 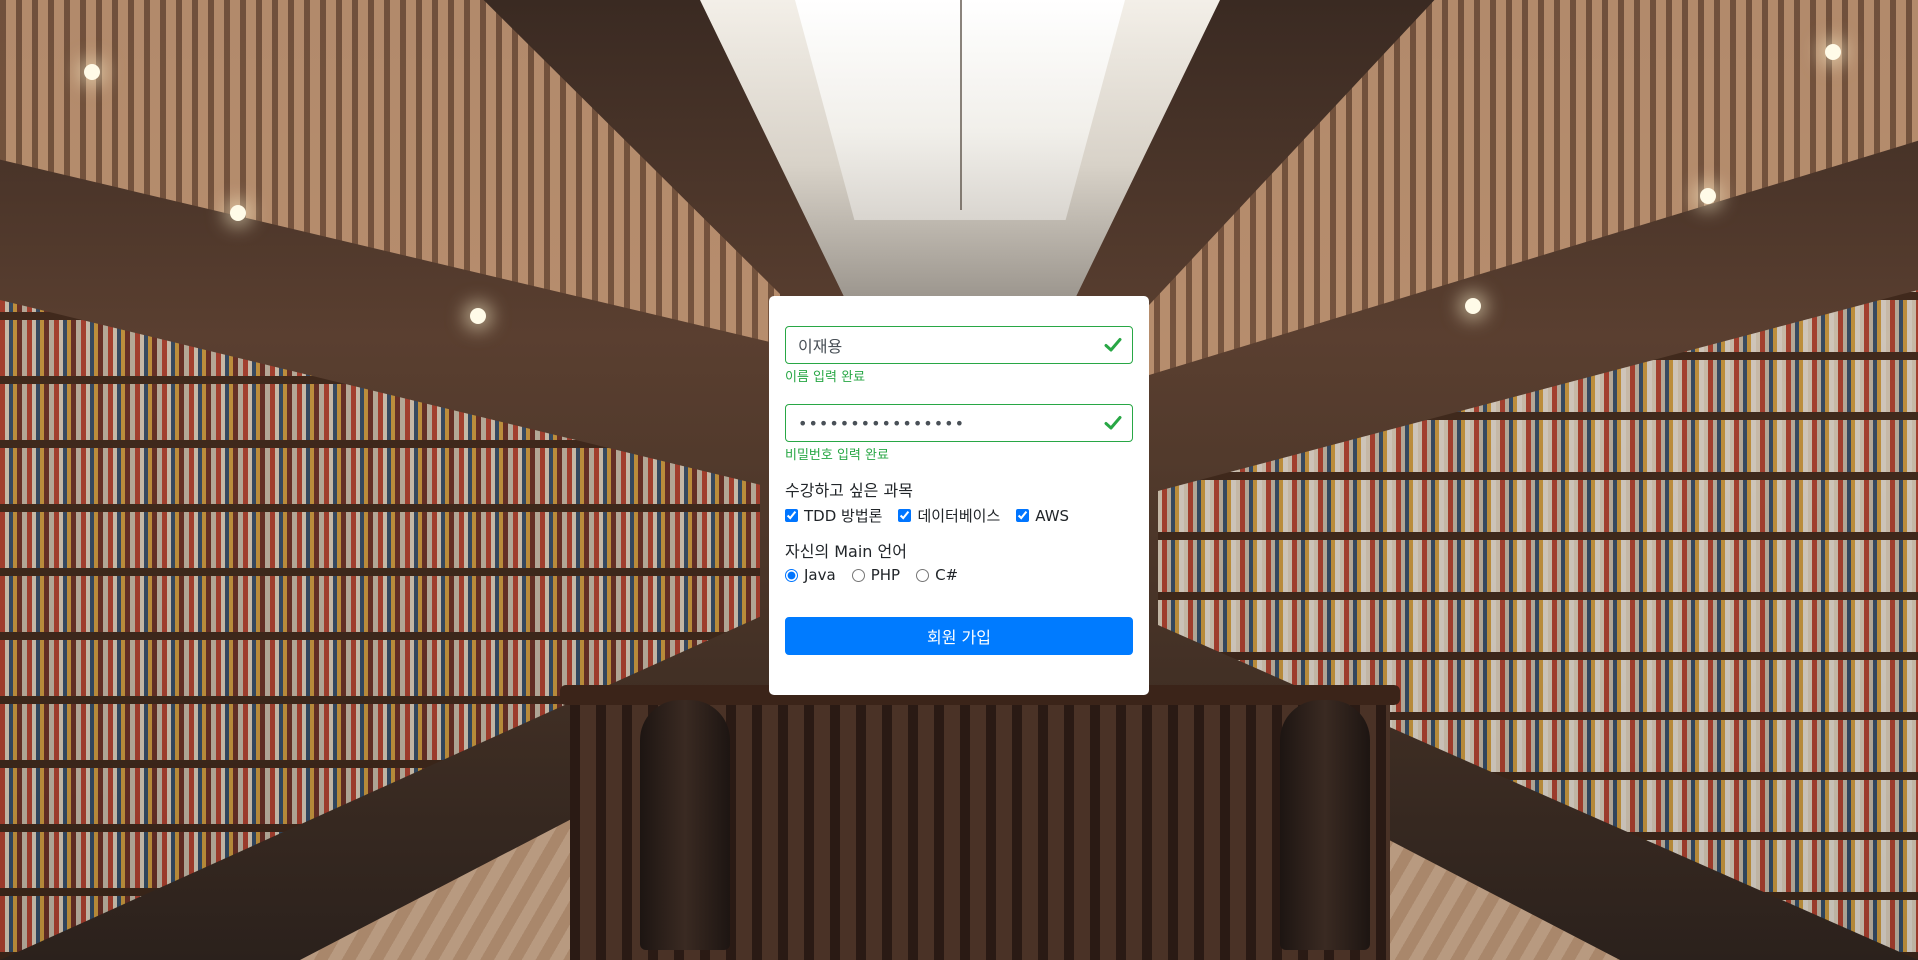 What do you see at coordinates (1052, 515) in the screenshot?
I see `course-option-label: AWS` at bounding box center [1052, 515].